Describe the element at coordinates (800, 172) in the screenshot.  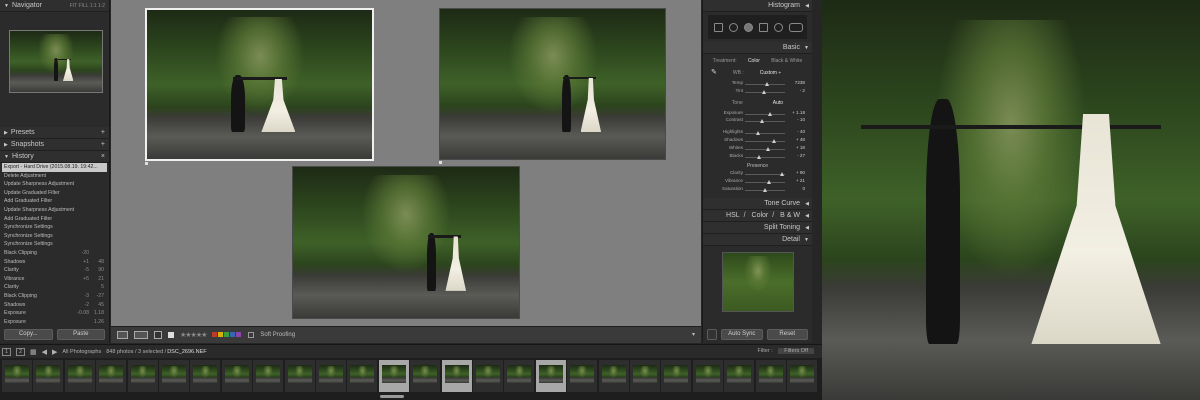
I see `slider-value: + 90` at that location.